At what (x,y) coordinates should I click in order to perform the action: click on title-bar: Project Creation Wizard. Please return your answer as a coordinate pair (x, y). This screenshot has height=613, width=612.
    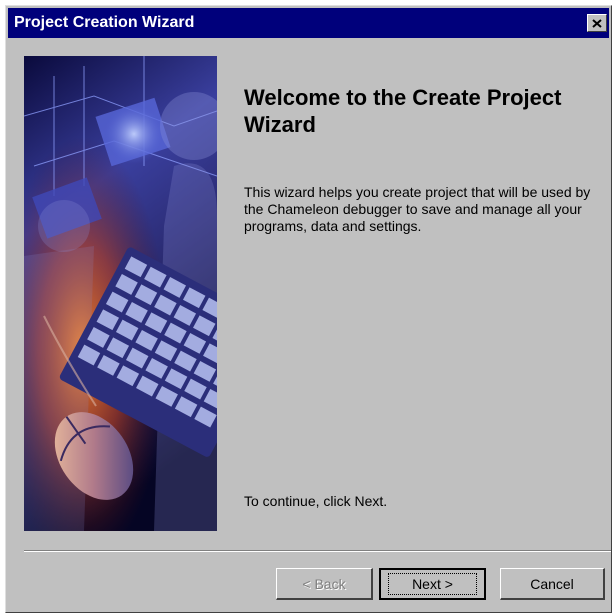
    Looking at the image, I should click on (308, 23).